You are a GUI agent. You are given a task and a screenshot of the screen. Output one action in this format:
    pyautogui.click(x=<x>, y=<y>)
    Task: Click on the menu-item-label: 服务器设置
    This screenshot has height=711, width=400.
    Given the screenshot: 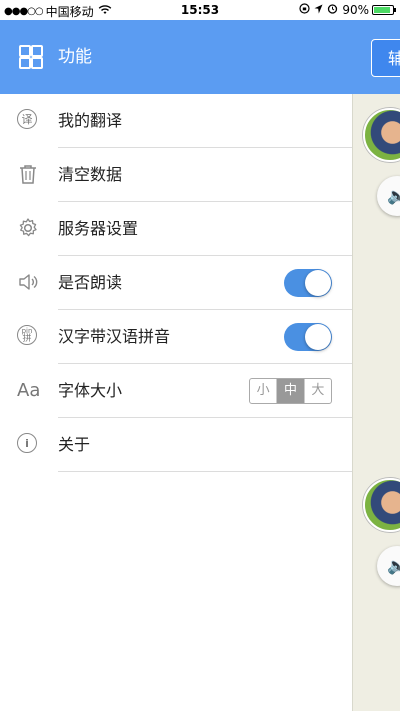 What is the action you would take?
    pyautogui.click(x=98, y=228)
    